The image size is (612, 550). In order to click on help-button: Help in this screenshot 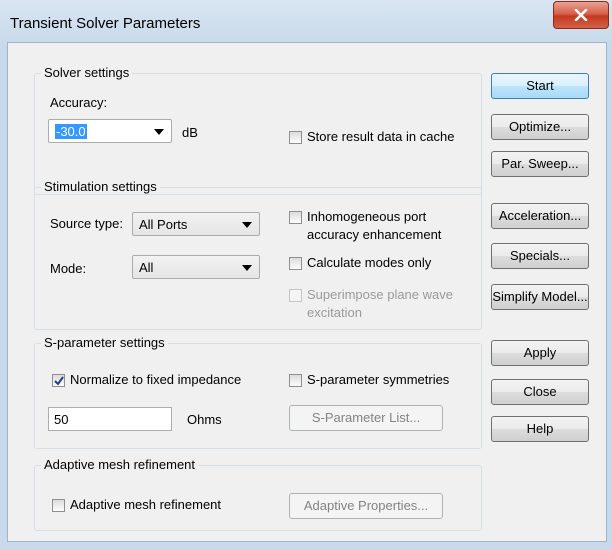, I will do `click(540, 429)`.